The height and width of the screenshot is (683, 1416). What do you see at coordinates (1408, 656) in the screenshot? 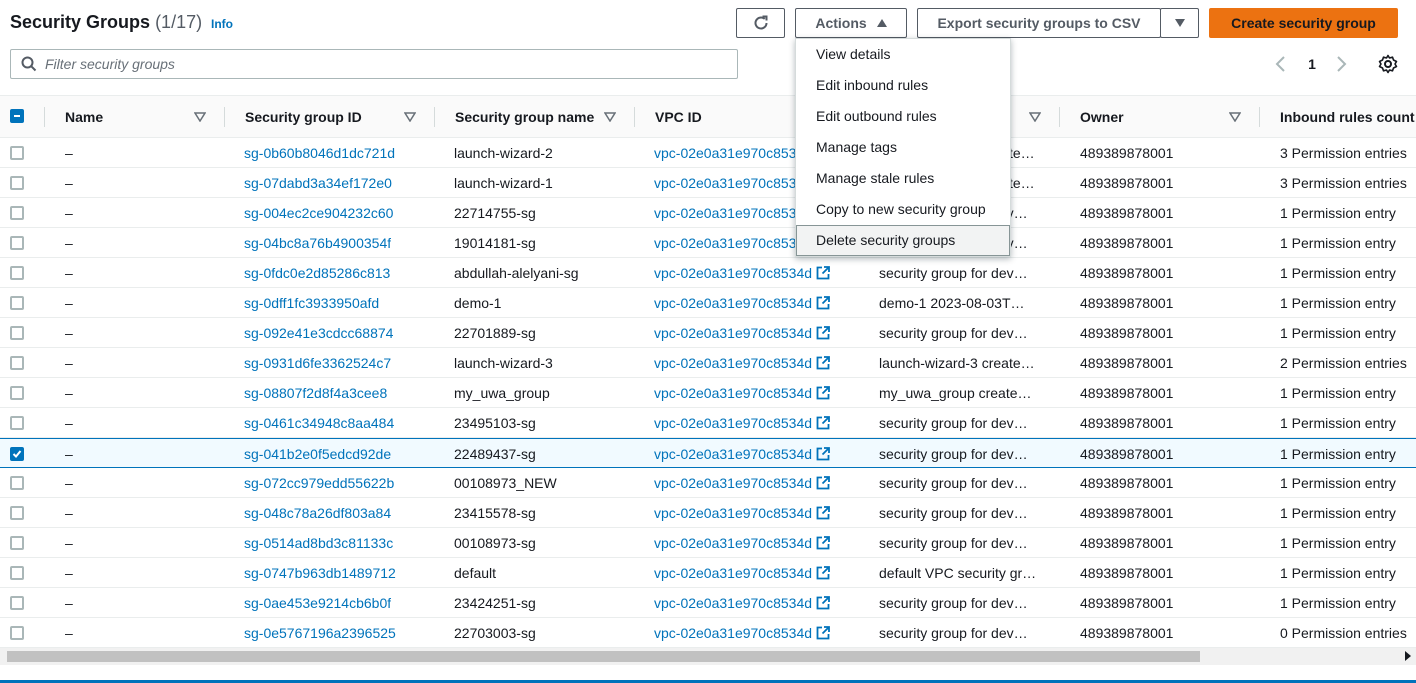
I see `scroll-right-icon` at bounding box center [1408, 656].